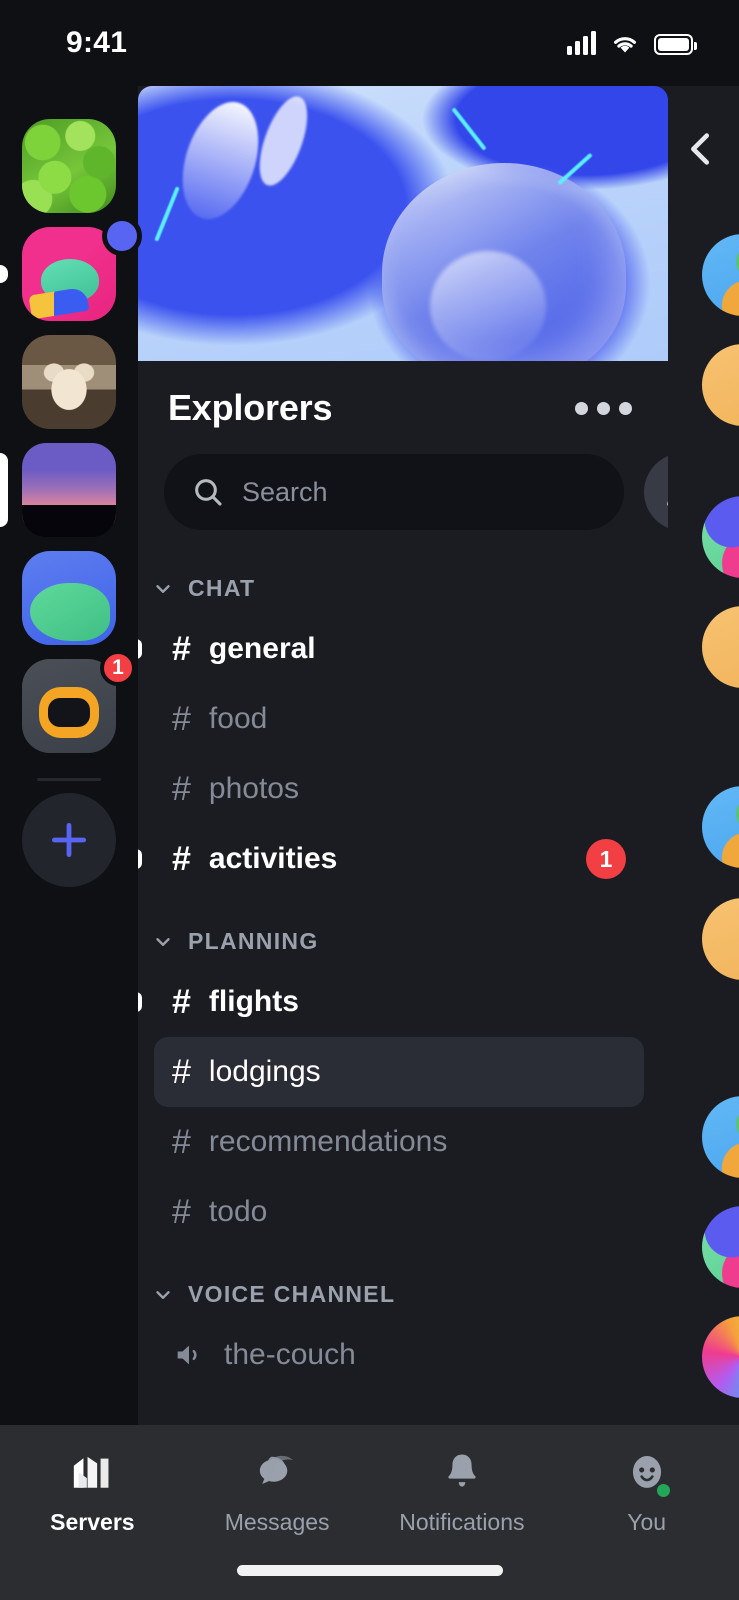  What do you see at coordinates (648, 1473) in the screenshot?
I see `profile-avatar-icon` at bounding box center [648, 1473].